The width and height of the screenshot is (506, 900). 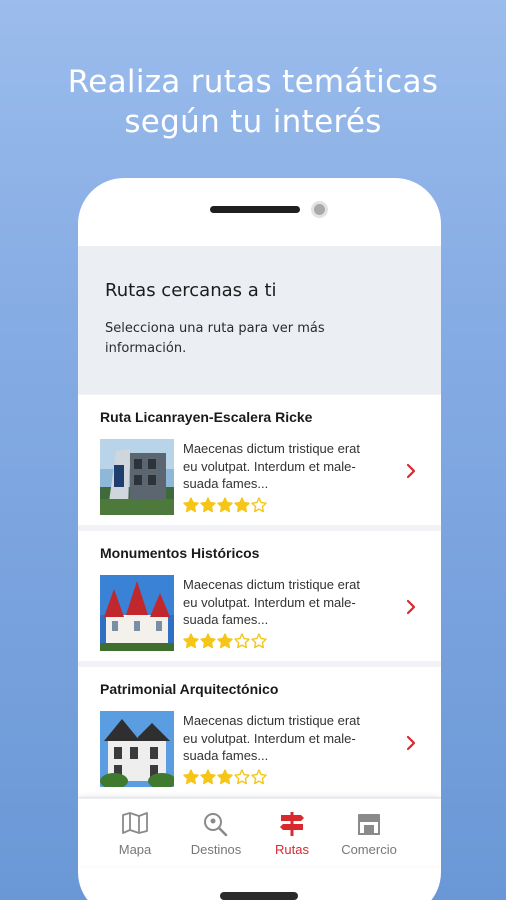 What do you see at coordinates (369, 824) in the screenshot?
I see `store-icon` at bounding box center [369, 824].